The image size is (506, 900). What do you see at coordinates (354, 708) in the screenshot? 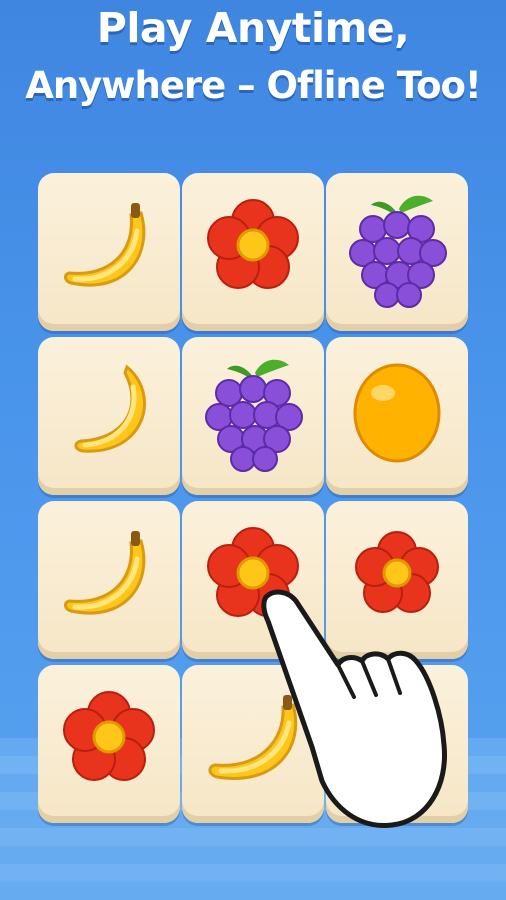
I see `pointing-hand-icon` at bounding box center [354, 708].